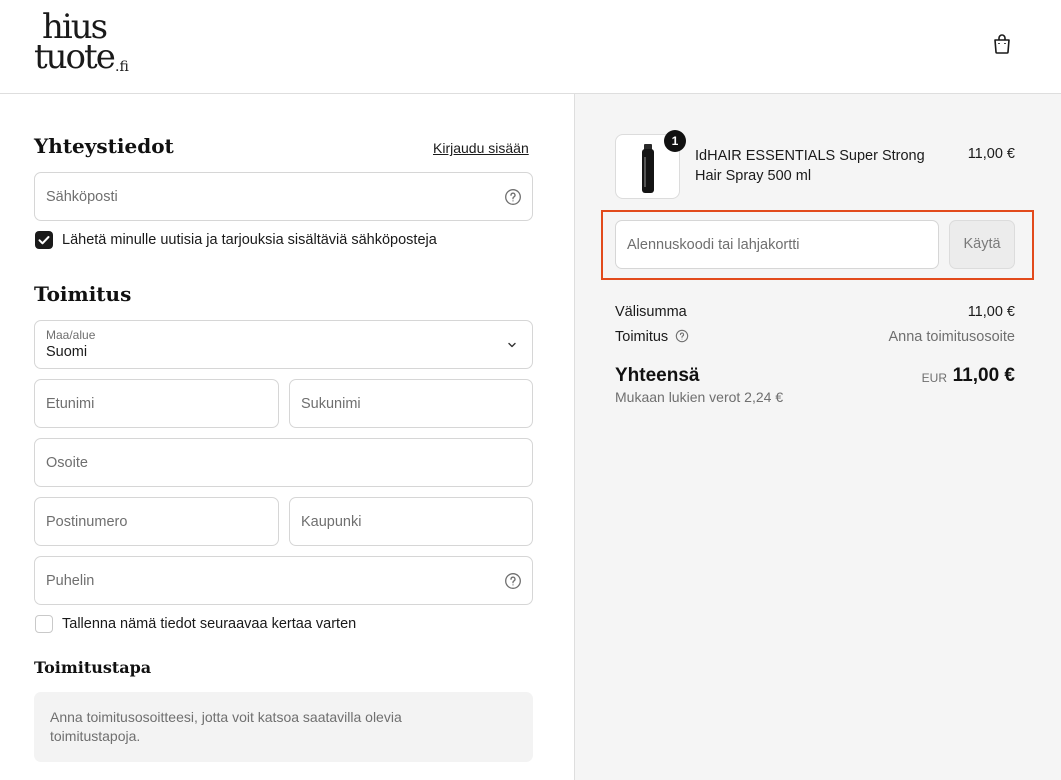  Describe the element at coordinates (70, 403) in the screenshot. I see `first-name-placeholder: Etunimi` at that location.